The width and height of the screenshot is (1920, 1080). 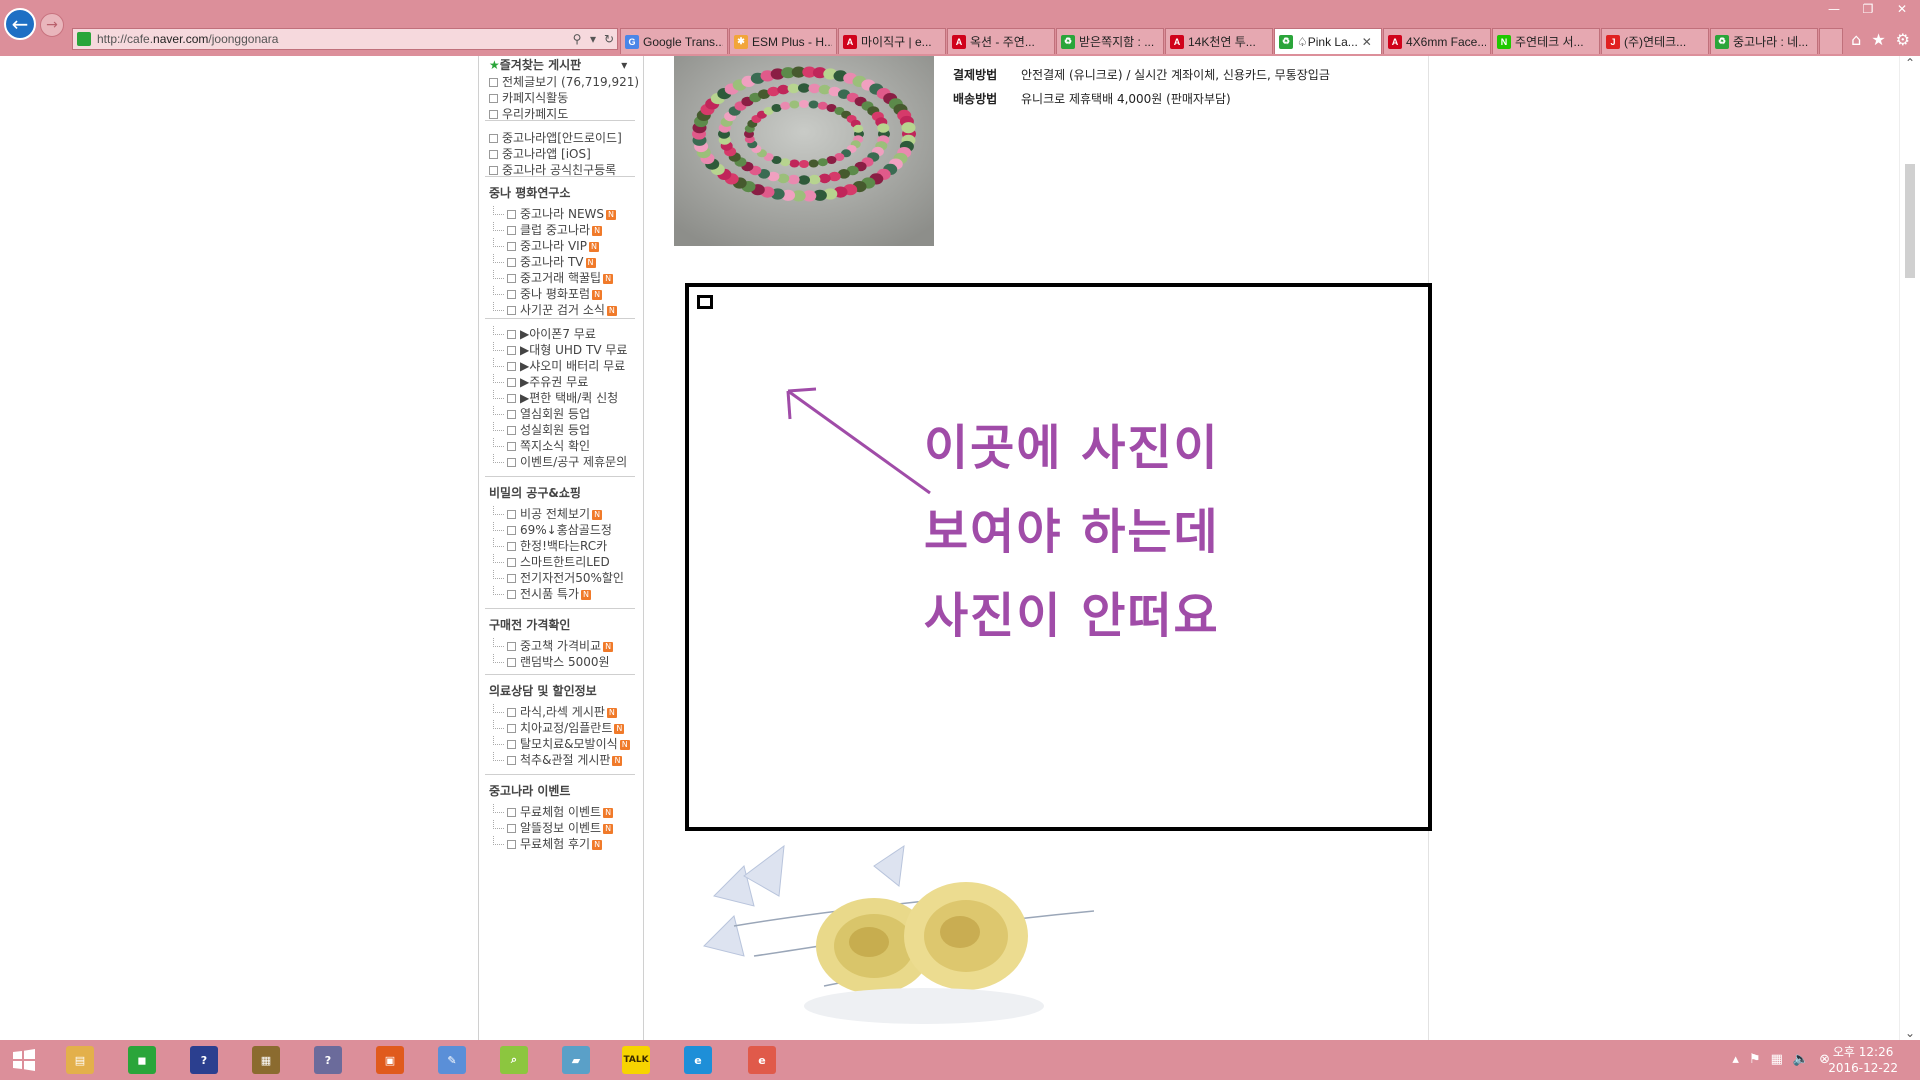 What do you see at coordinates (558, 760) in the screenshot?
I see `sidebar-item: 척추&관절 게시판 N` at bounding box center [558, 760].